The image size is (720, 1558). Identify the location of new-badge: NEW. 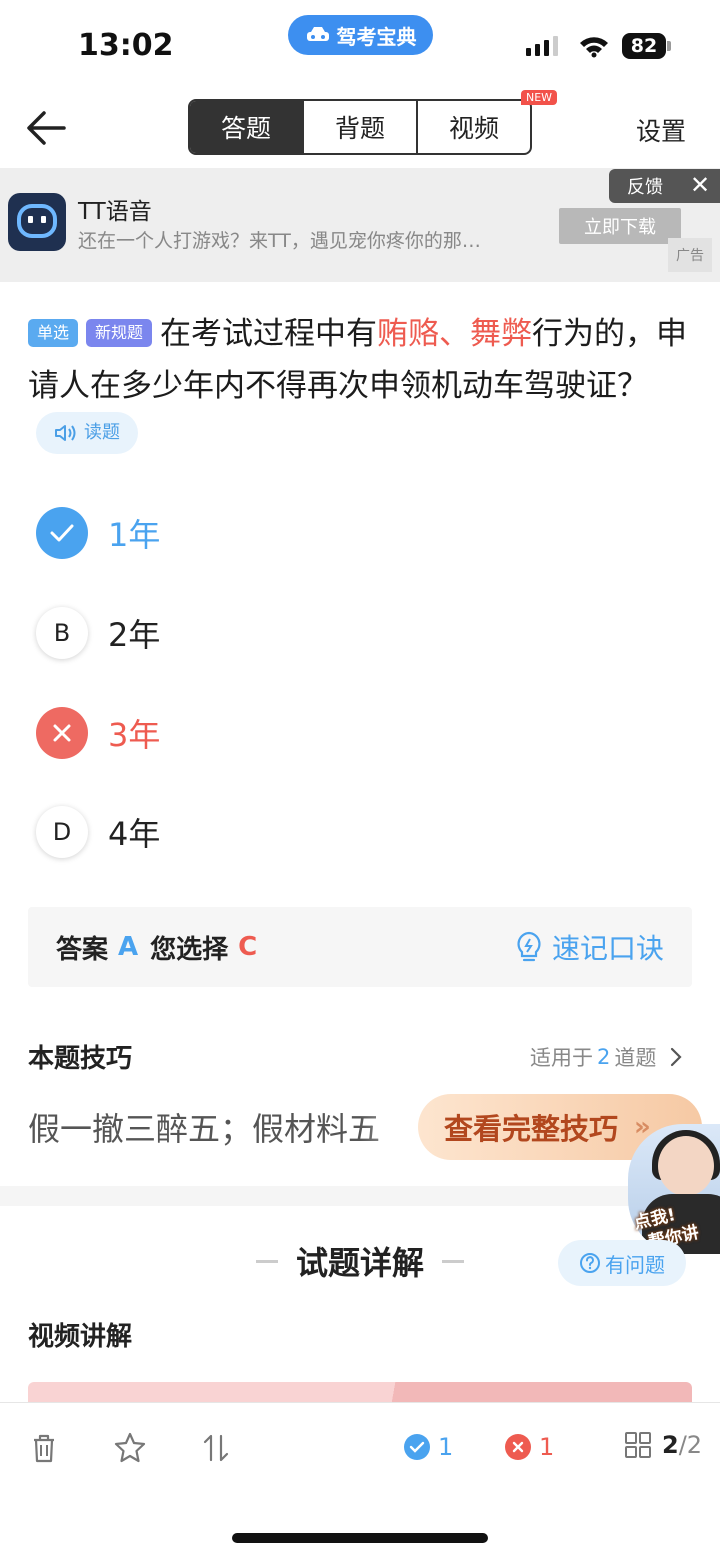
(539, 97).